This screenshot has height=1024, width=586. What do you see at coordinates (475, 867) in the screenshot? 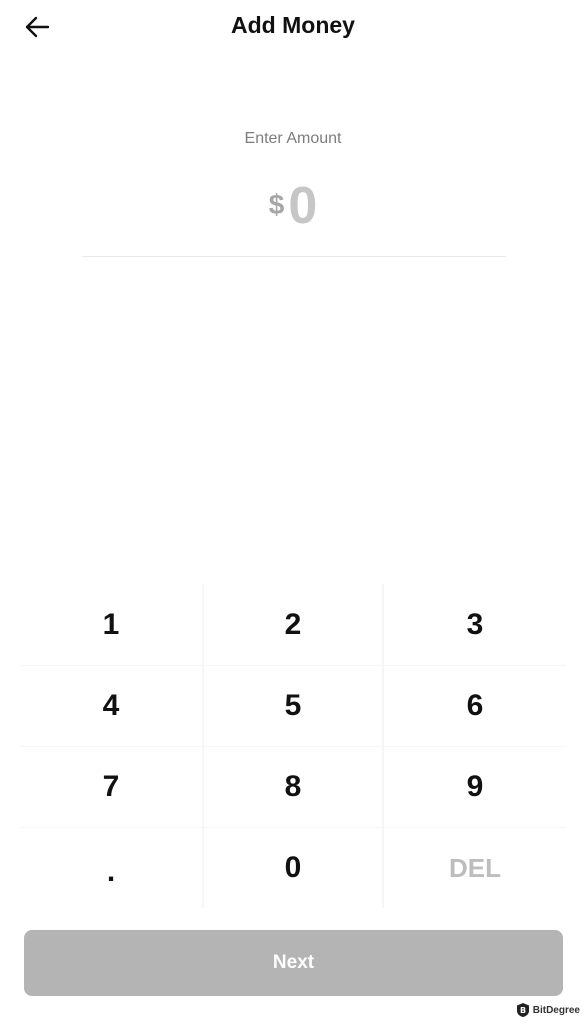
I see `delete-key: DEL` at bounding box center [475, 867].